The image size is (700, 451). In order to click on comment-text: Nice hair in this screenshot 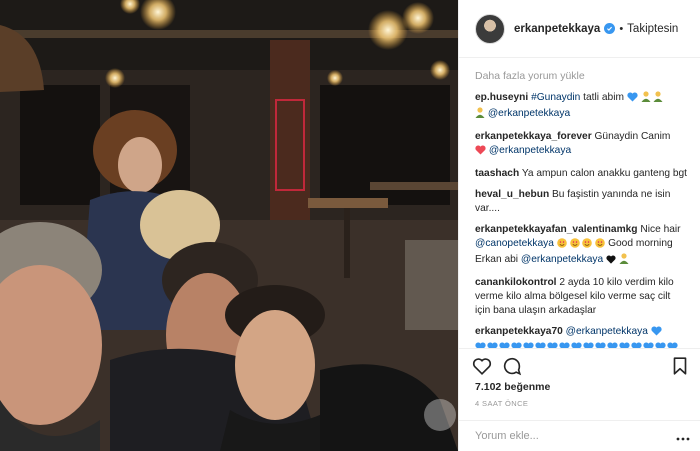, I will do `click(659, 229)`.